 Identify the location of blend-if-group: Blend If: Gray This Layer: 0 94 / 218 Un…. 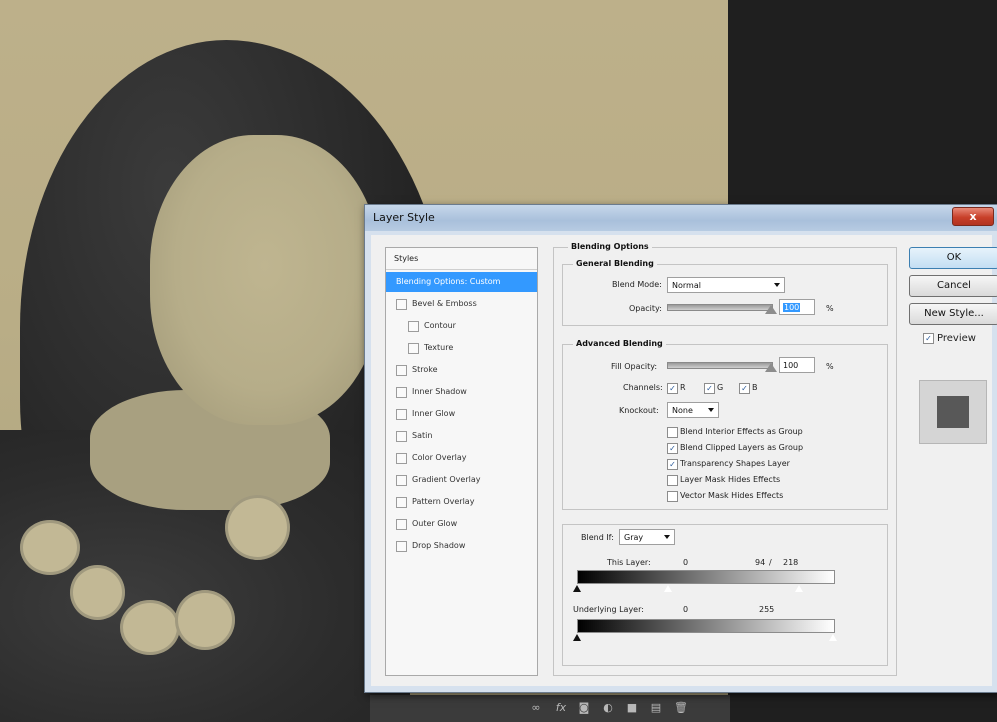
(725, 595).